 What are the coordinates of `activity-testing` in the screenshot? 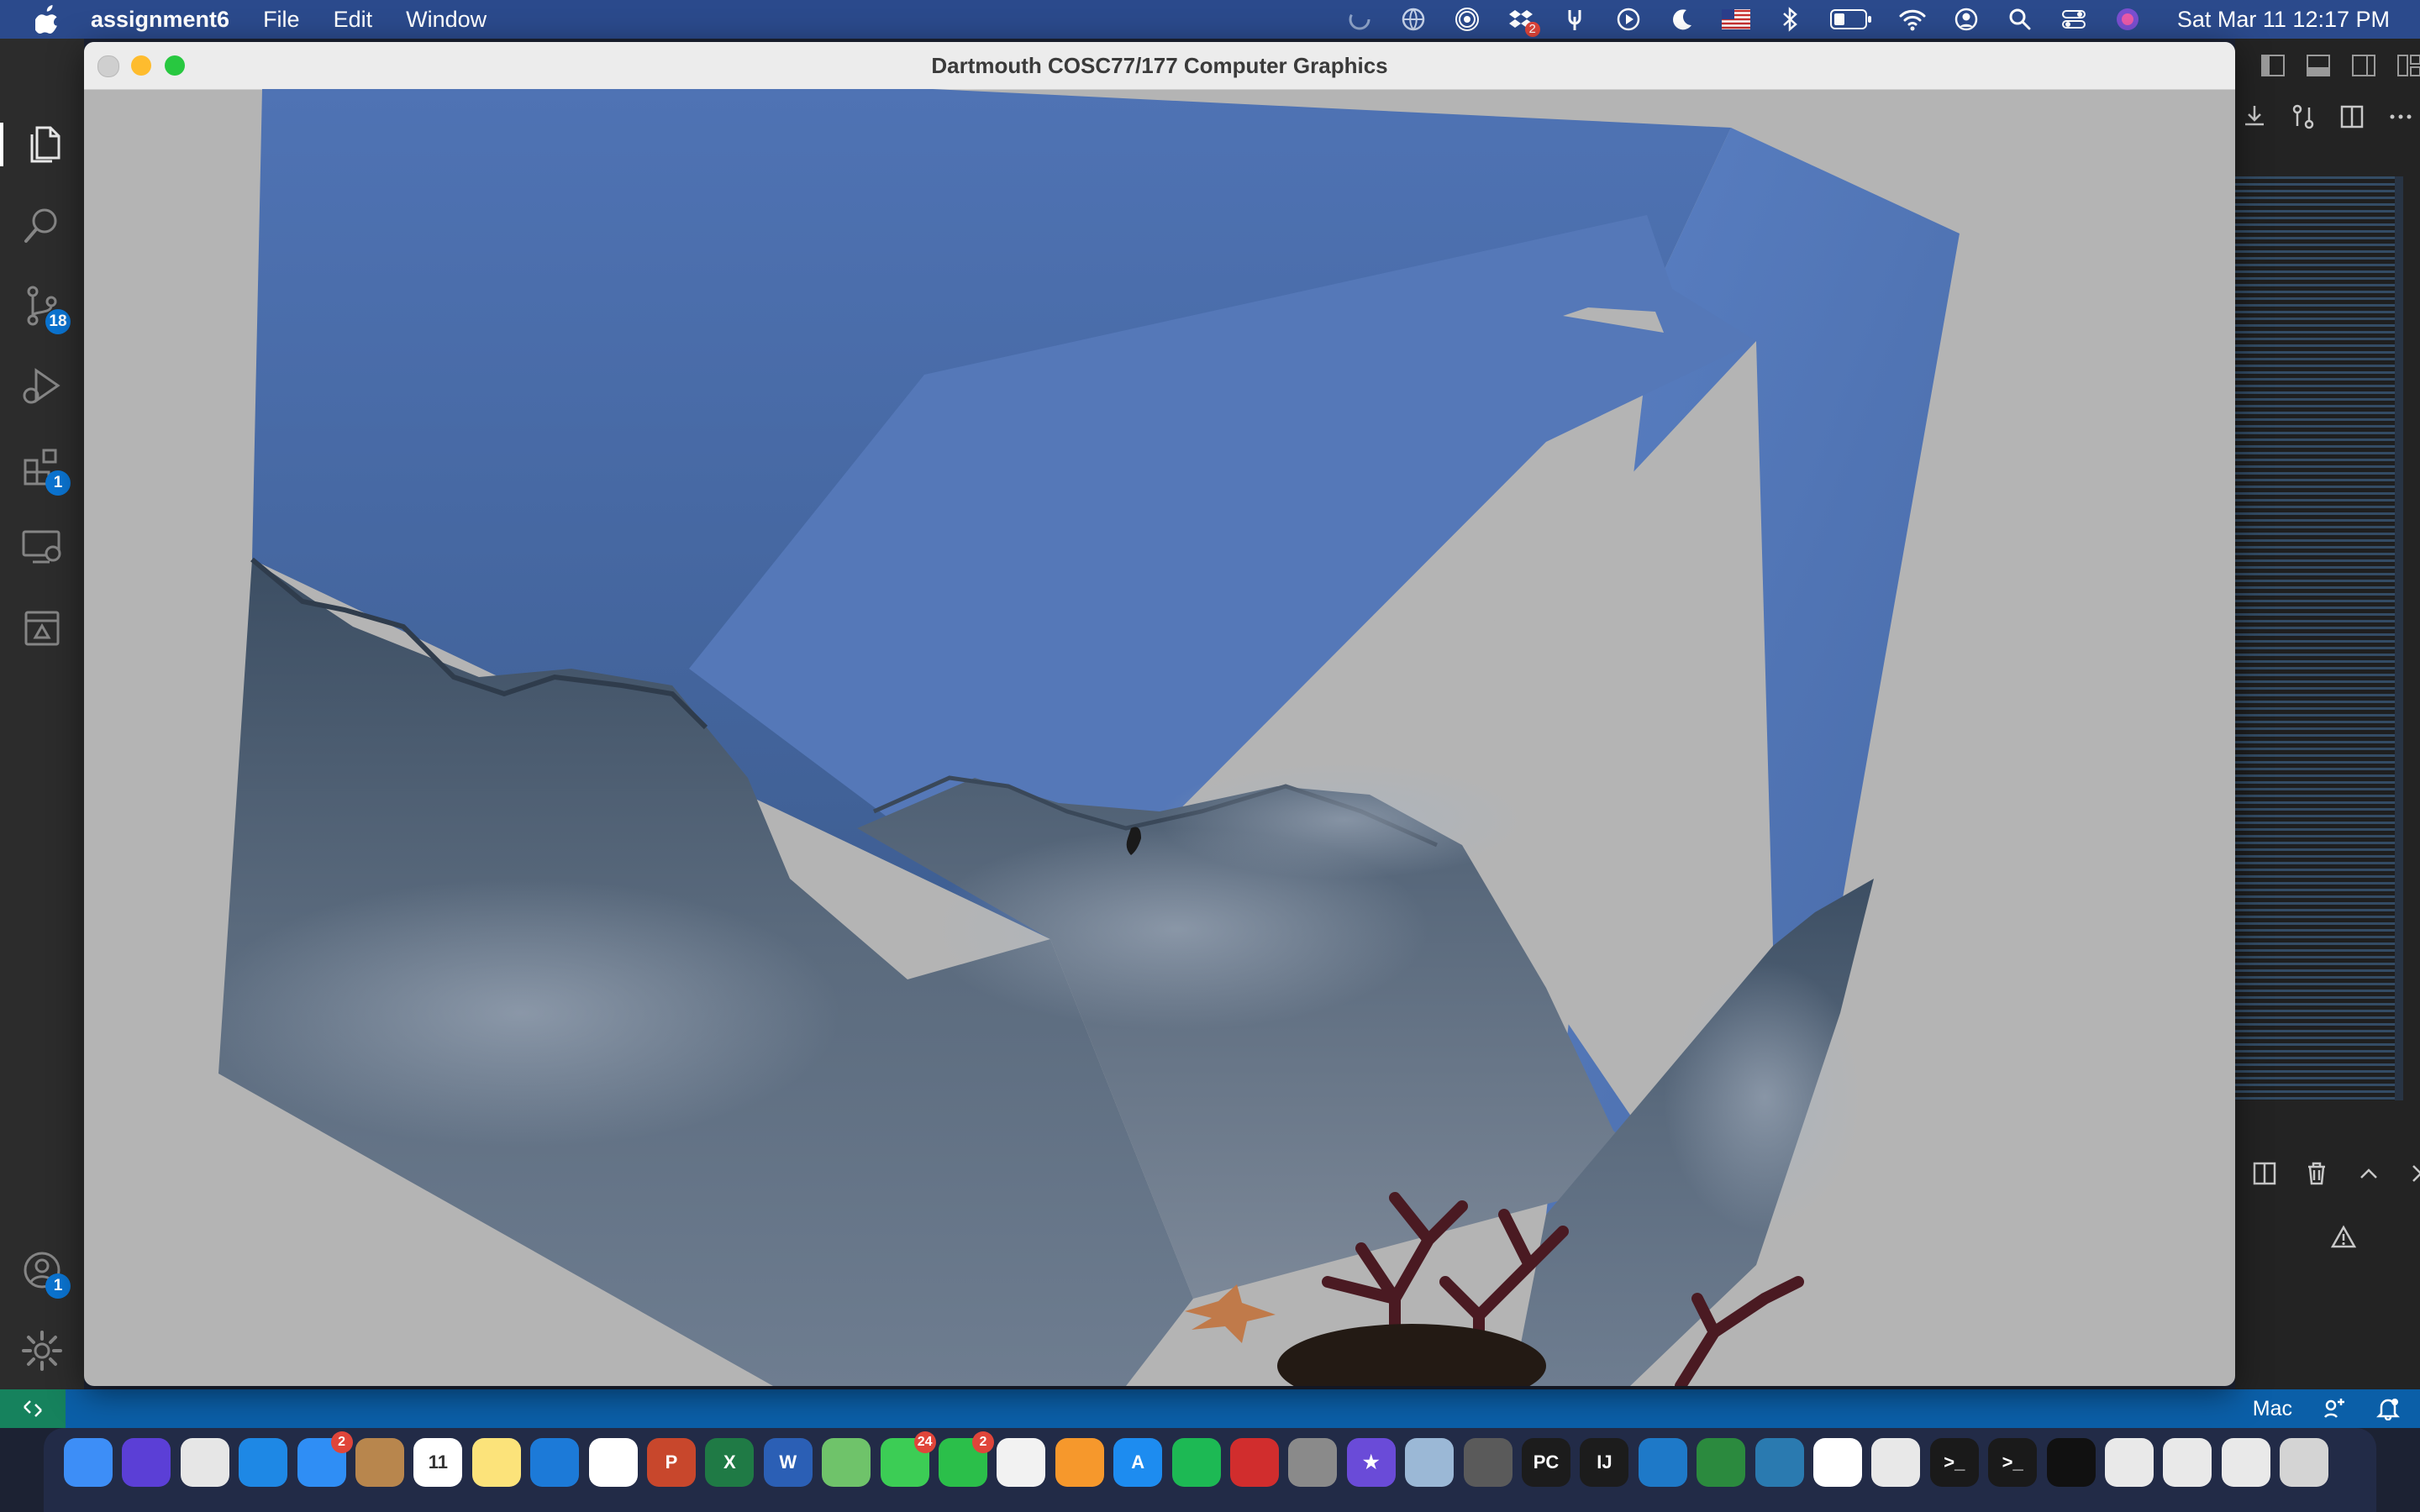 It's located at (42, 628).